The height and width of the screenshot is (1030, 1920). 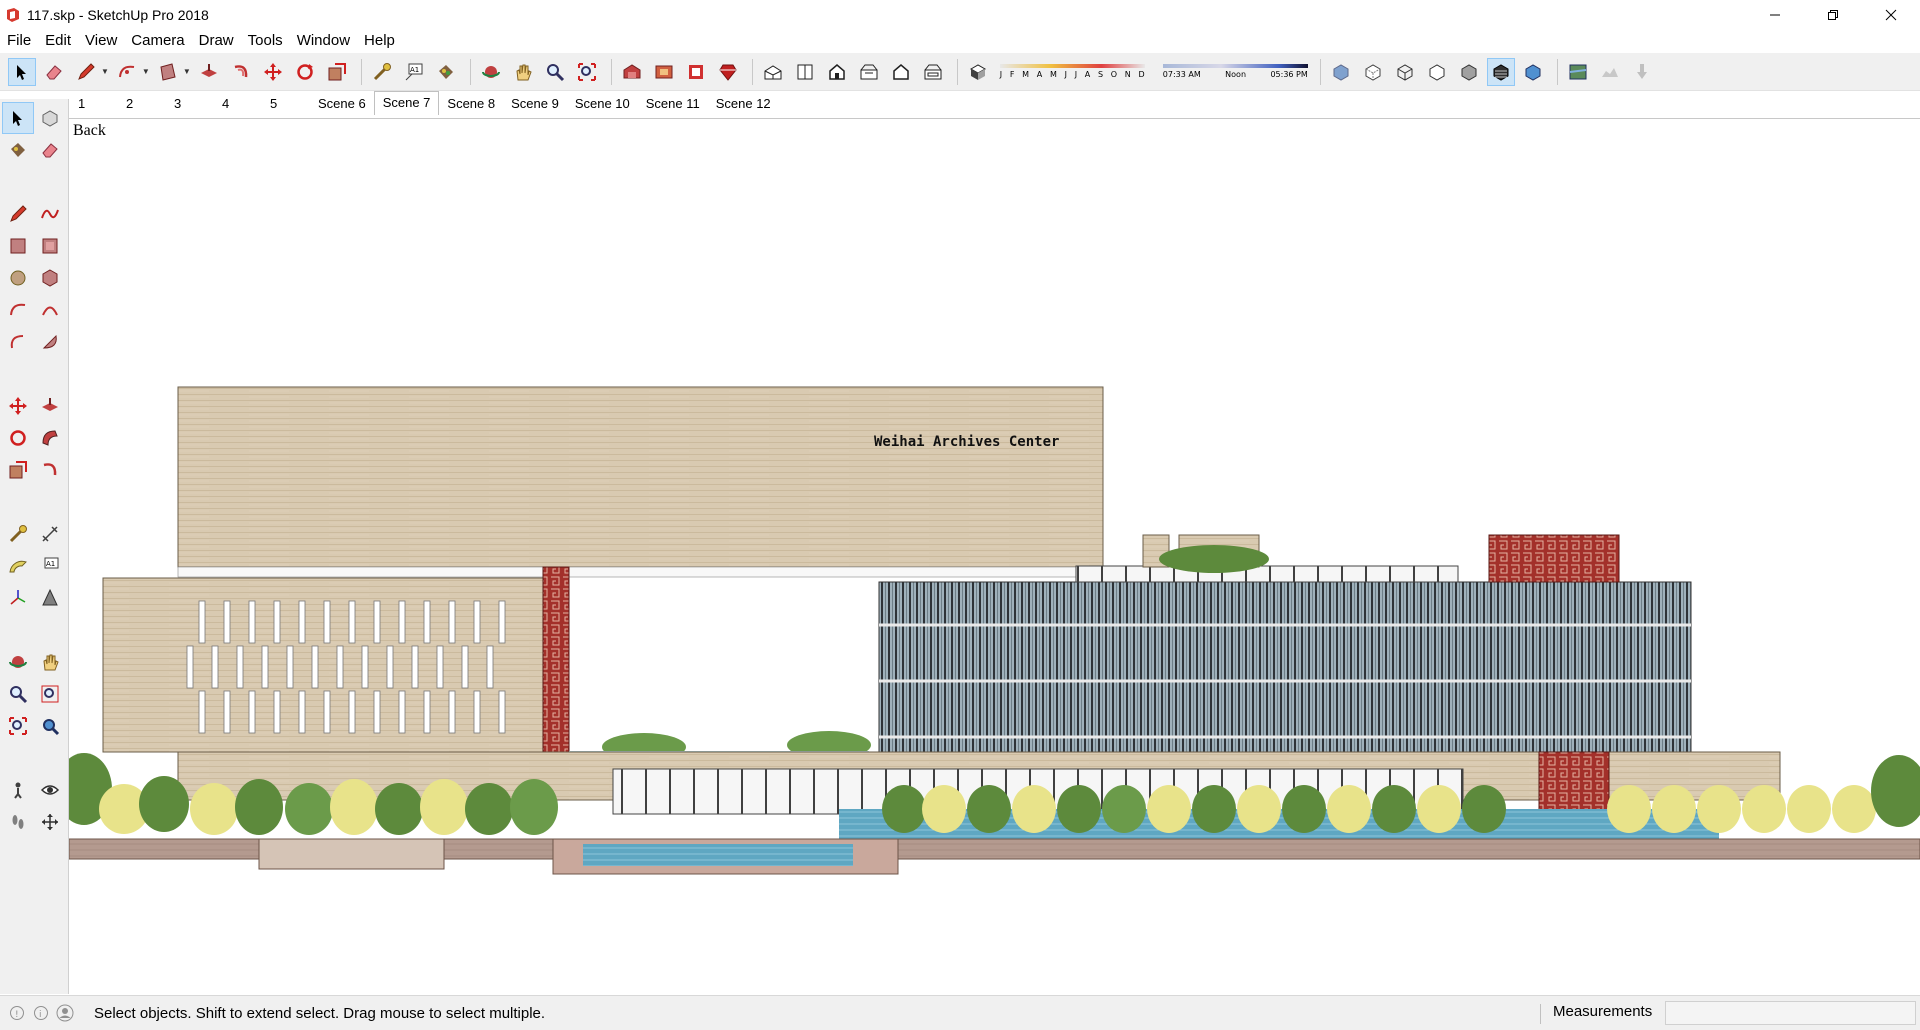 I want to click on axes-tool, so click(x=18, y=598).